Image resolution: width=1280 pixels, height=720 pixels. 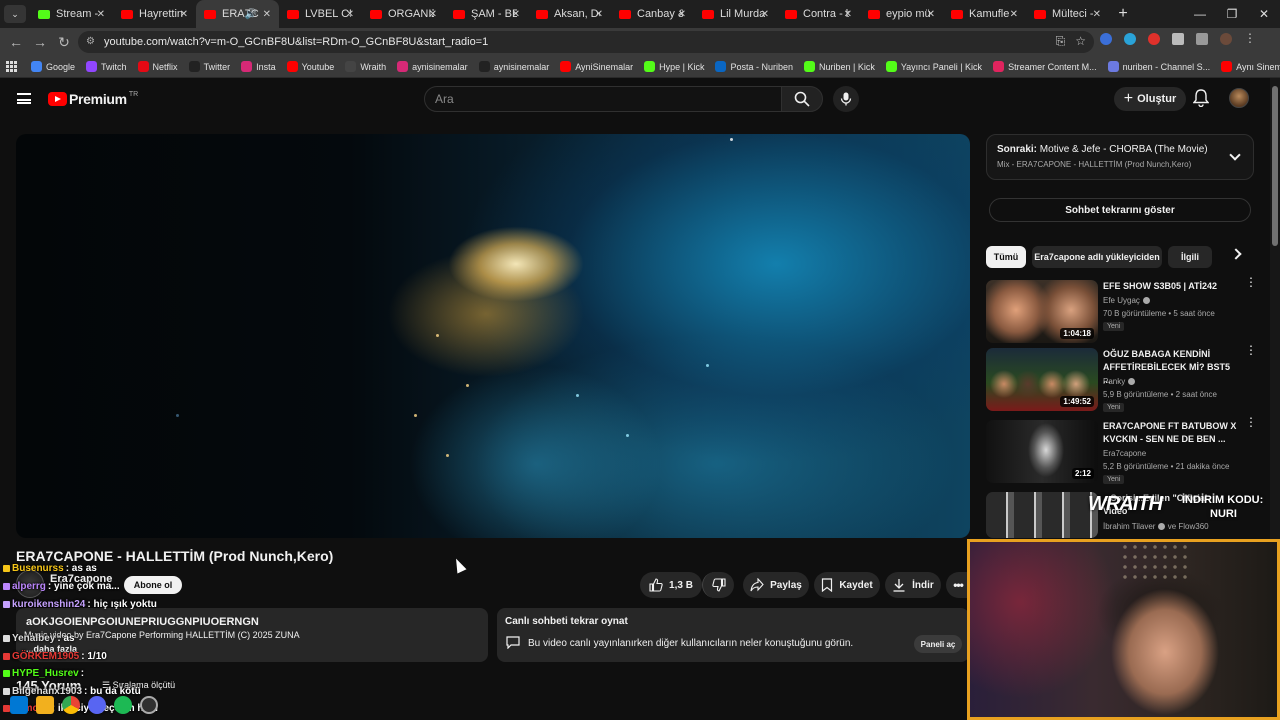 What do you see at coordinates (15, 14) in the screenshot?
I see `tab-search-button: ⌄` at bounding box center [15, 14].